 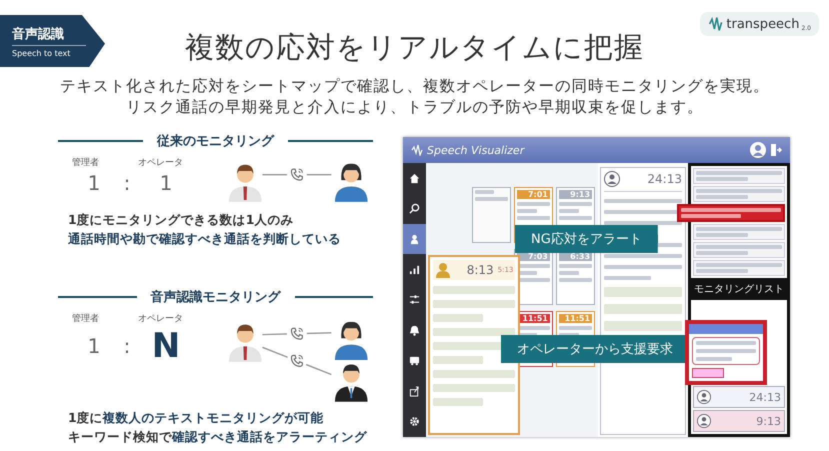 I want to click on callout-tooltip: NG応対をアラート, so click(x=586, y=239).